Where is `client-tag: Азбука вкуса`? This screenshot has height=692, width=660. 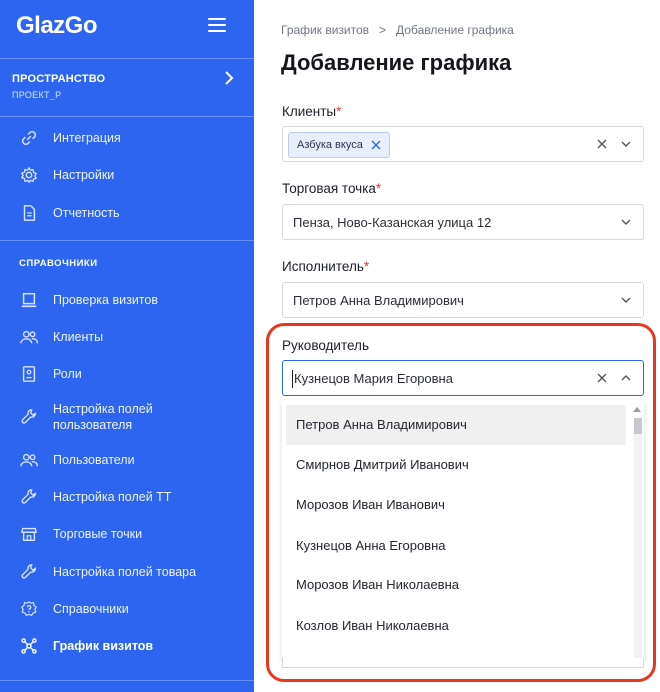
client-tag: Азбука вкуса is located at coordinates (339, 145).